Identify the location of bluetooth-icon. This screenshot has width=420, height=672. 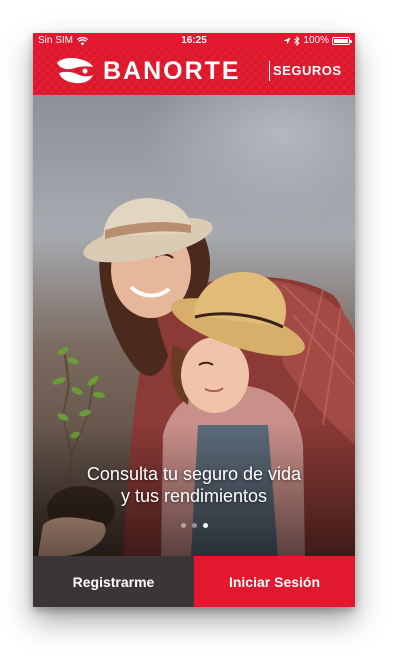
(297, 41).